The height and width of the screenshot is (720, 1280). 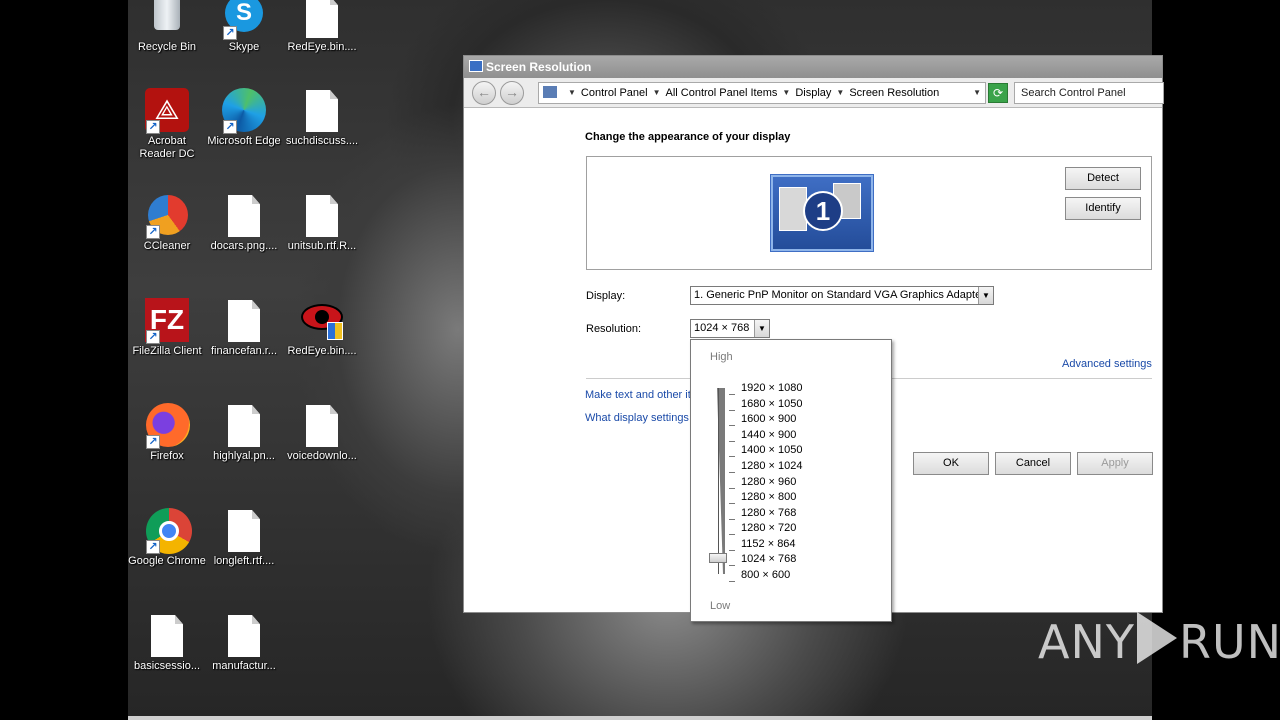 I want to click on acrobat-icon: ⟁ ↗, so click(x=167, y=111).